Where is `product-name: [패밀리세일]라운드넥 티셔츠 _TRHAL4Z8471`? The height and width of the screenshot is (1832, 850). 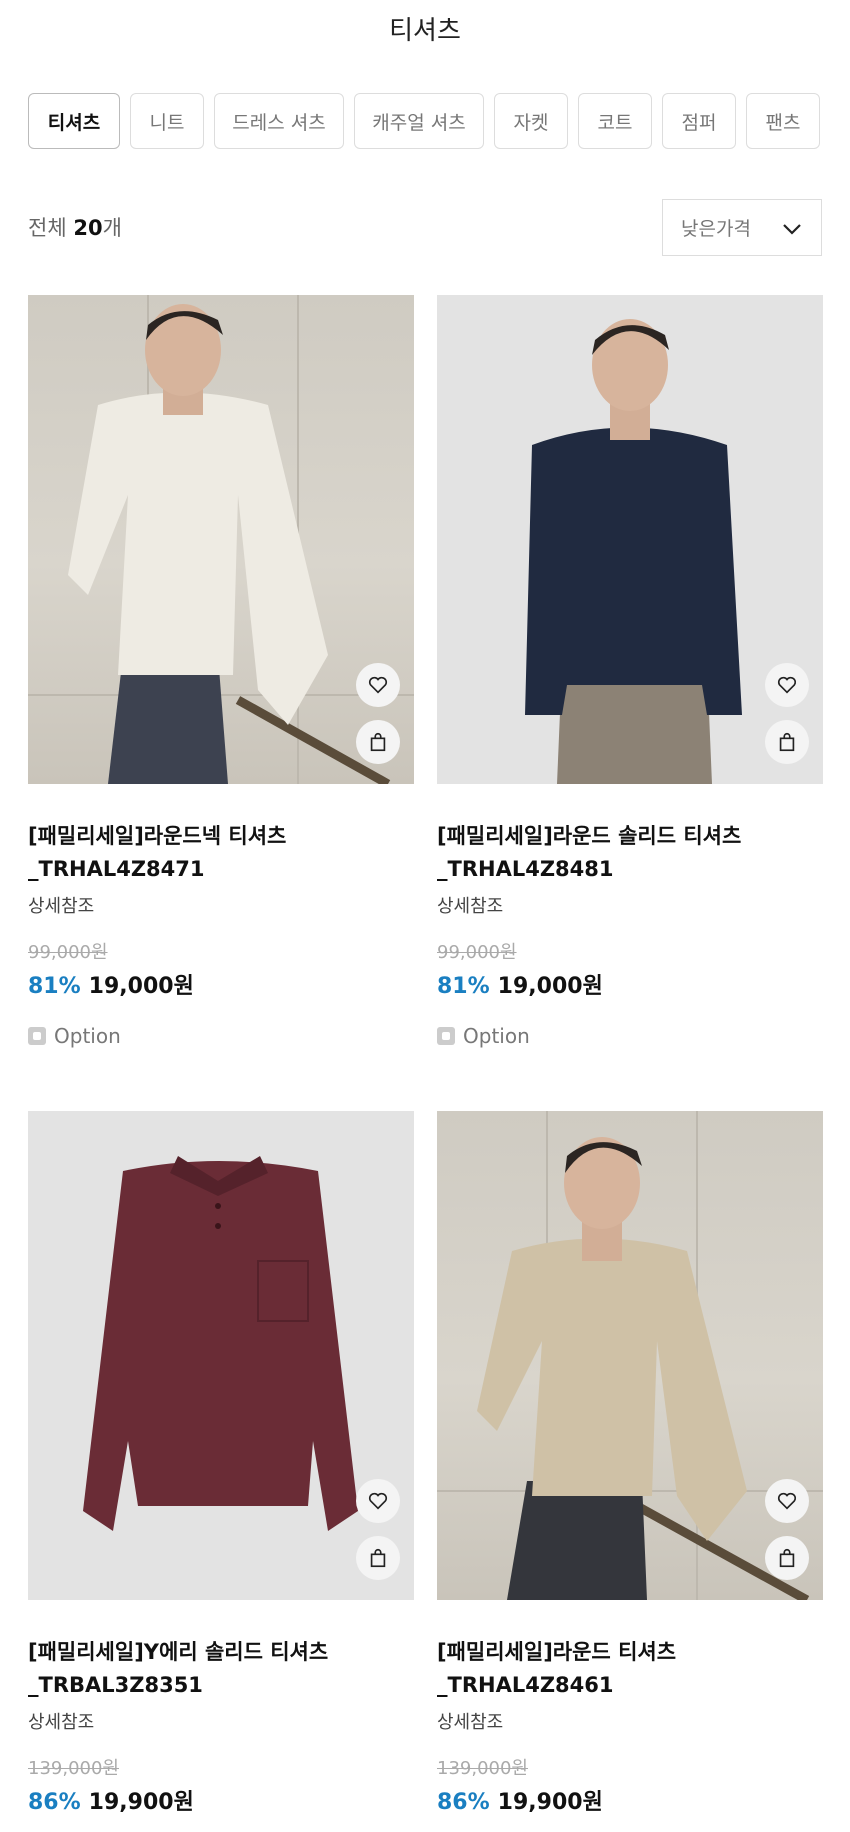
product-name: [패밀리세일]라운드넥 티셔츠 _TRHAL4Z8471 is located at coordinates (221, 853).